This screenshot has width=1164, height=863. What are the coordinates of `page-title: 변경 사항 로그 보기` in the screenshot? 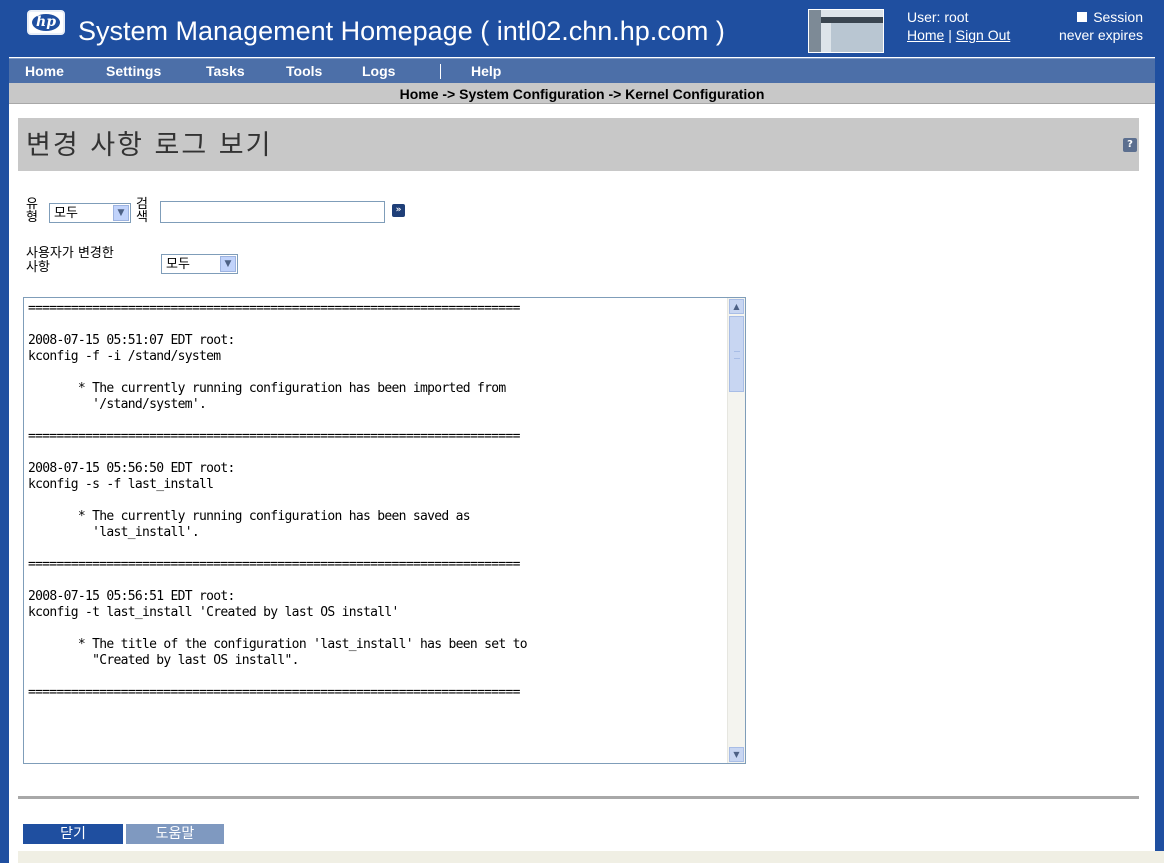 It's located at (149, 145).